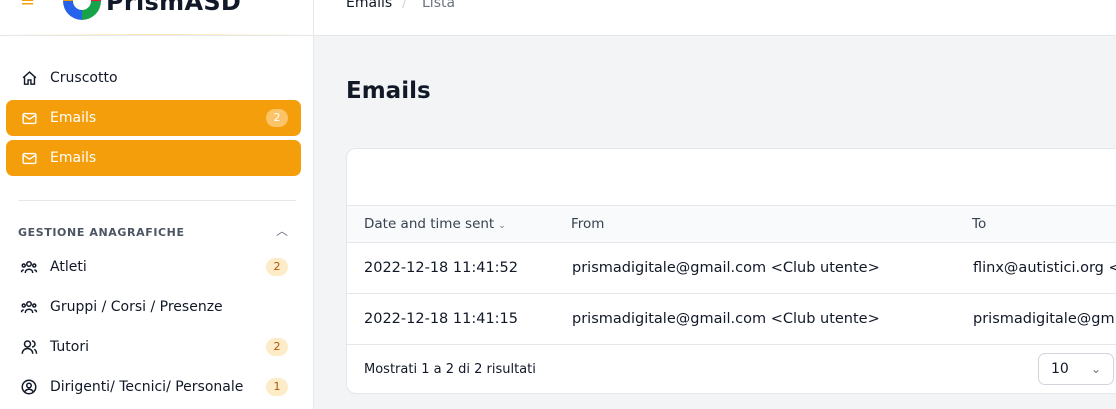  Describe the element at coordinates (731, 177) in the screenshot. I see `table-toolbar` at that location.